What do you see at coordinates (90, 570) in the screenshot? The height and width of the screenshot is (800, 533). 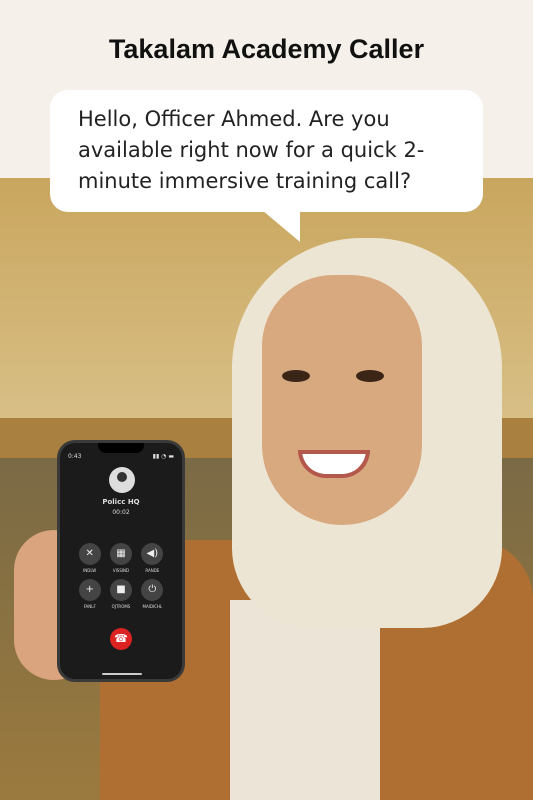 I see `button-label: INDLW` at bounding box center [90, 570].